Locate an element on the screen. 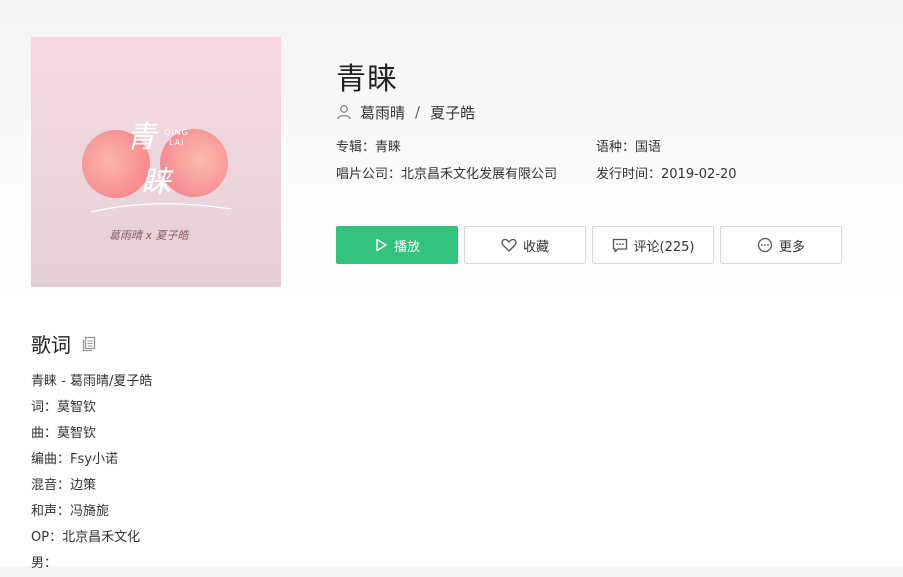  cover-pinyin-1: QING is located at coordinates (176, 132).